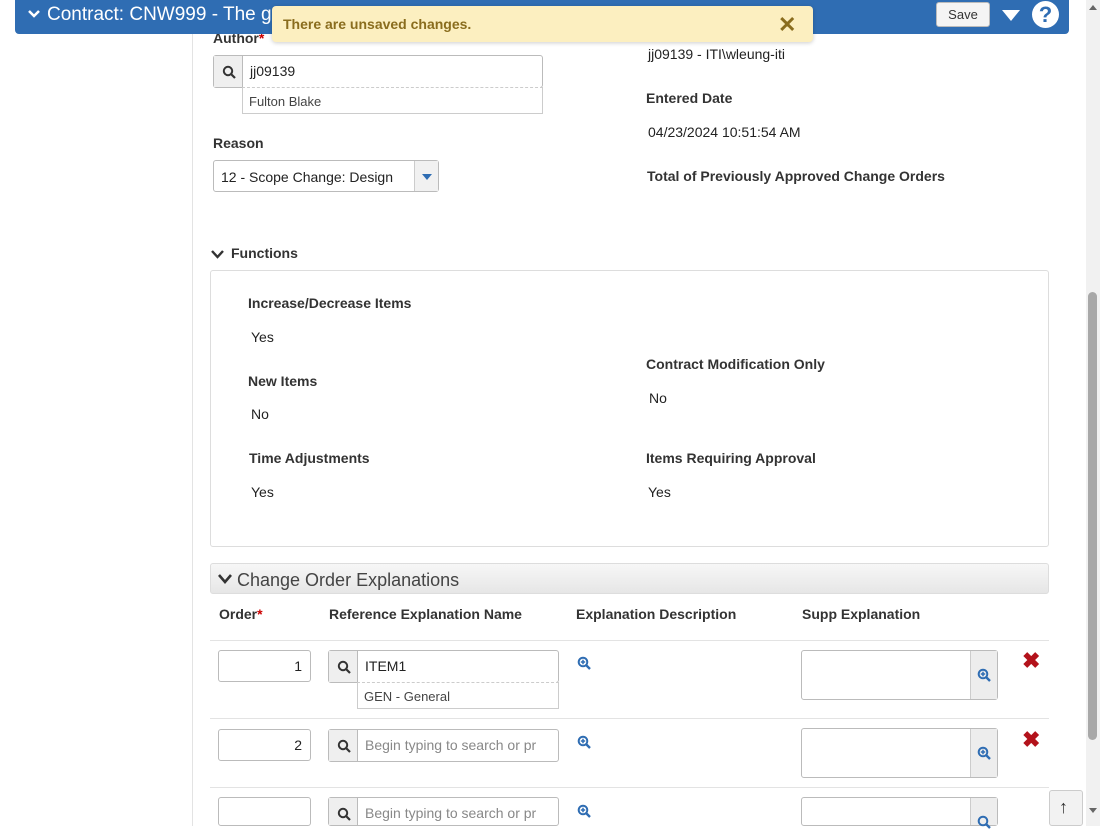  I want to click on arrow-up-icon: ↑, so click(1063, 807).